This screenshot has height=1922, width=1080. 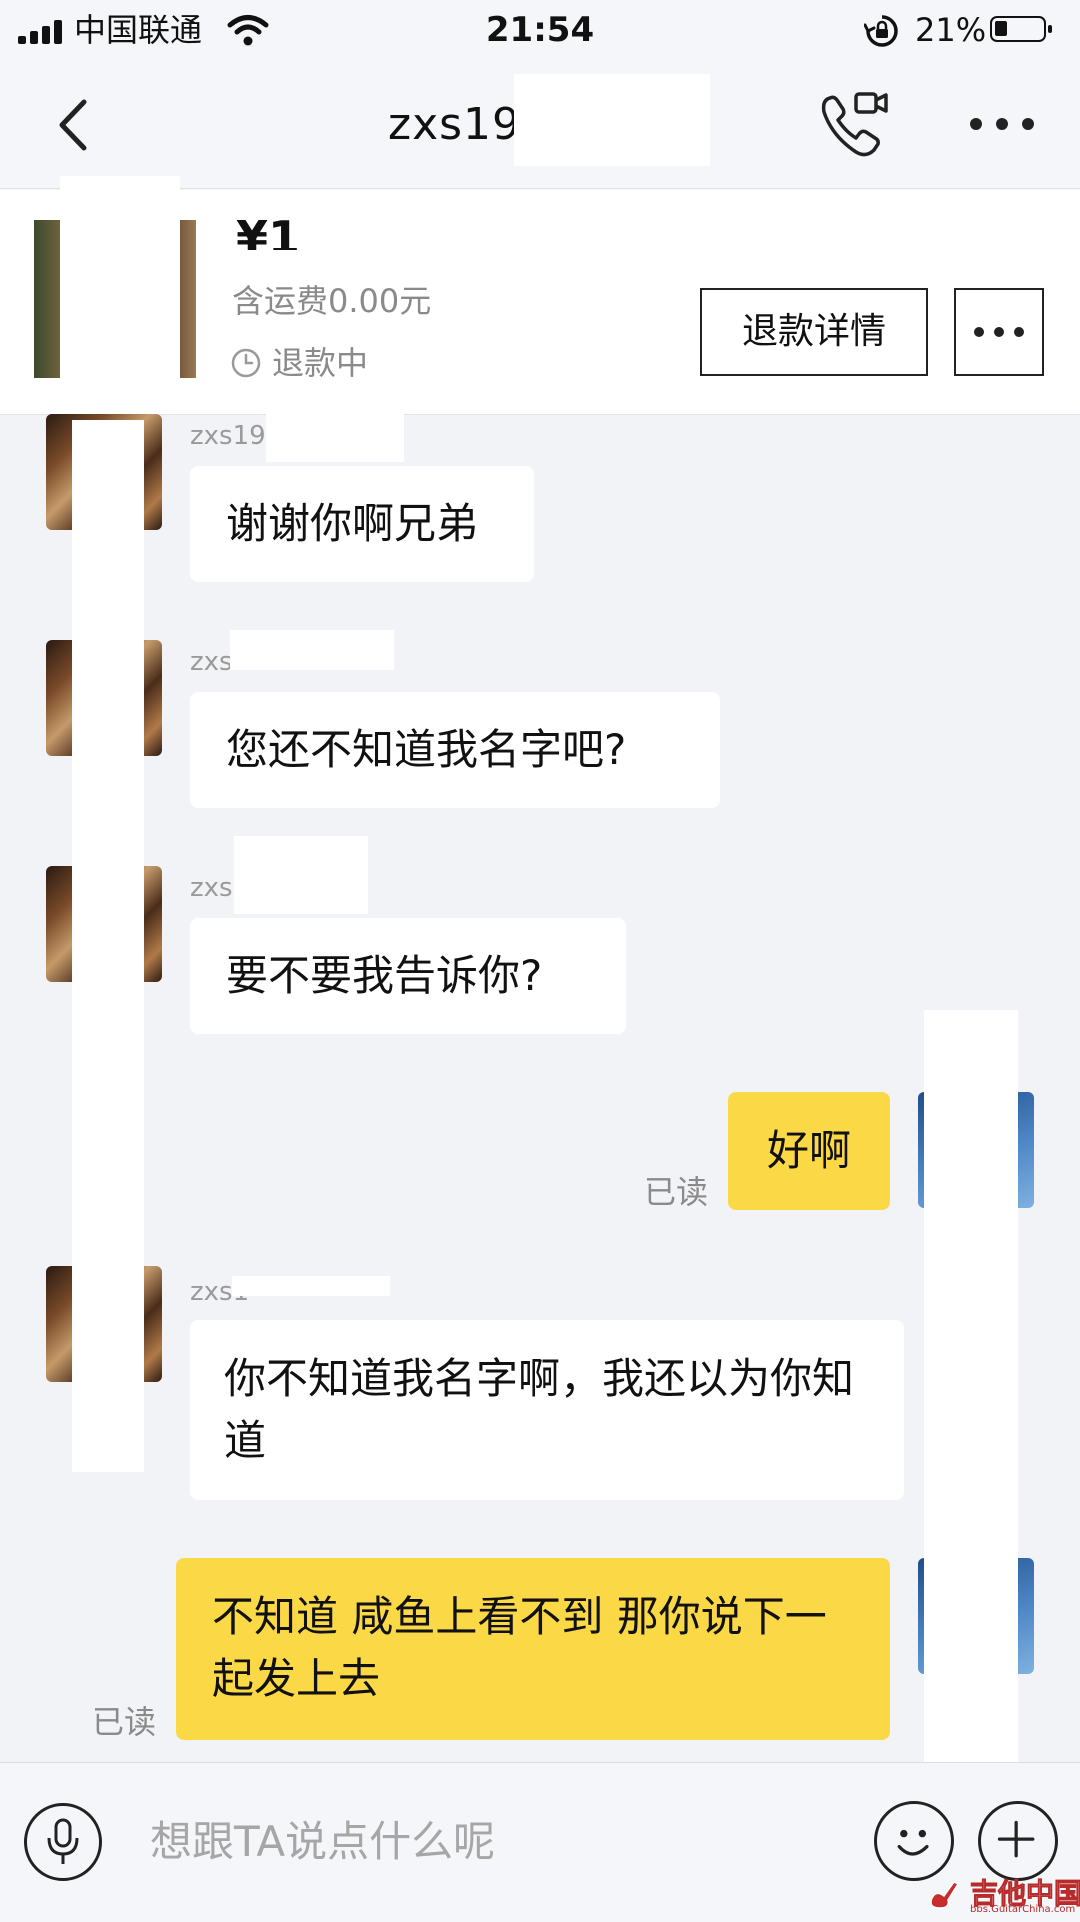 What do you see at coordinates (540, 31) in the screenshot?
I see `status-bar: 中国联通 21:54 21%` at bounding box center [540, 31].